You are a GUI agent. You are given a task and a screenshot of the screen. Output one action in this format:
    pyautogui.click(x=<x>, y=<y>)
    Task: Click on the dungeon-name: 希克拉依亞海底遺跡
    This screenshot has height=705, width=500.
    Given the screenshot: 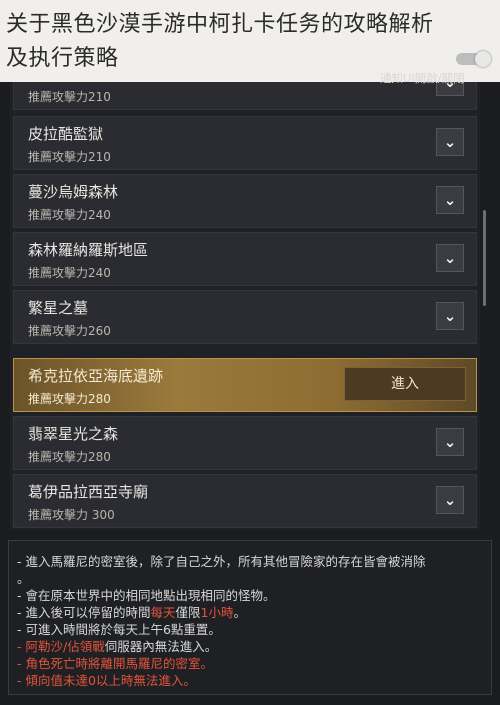 What is the action you would take?
    pyautogui.click(x=96, y=376)
    